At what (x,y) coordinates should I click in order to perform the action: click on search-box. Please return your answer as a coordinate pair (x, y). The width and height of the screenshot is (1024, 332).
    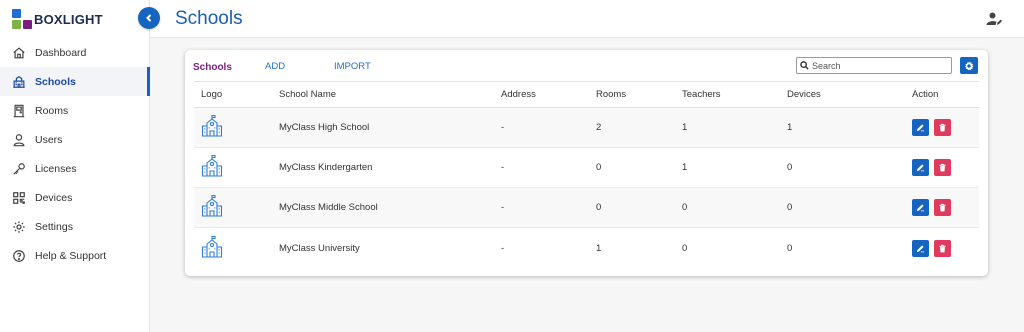
    Looking at the image, I should click on (874, 65).